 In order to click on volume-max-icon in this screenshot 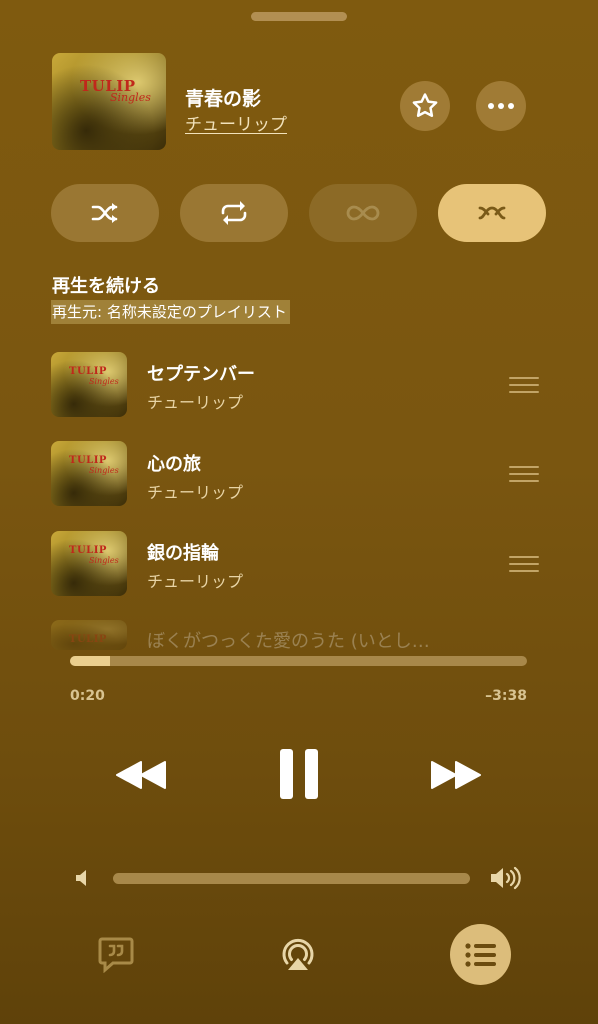, I will do `click(506, 878)`.